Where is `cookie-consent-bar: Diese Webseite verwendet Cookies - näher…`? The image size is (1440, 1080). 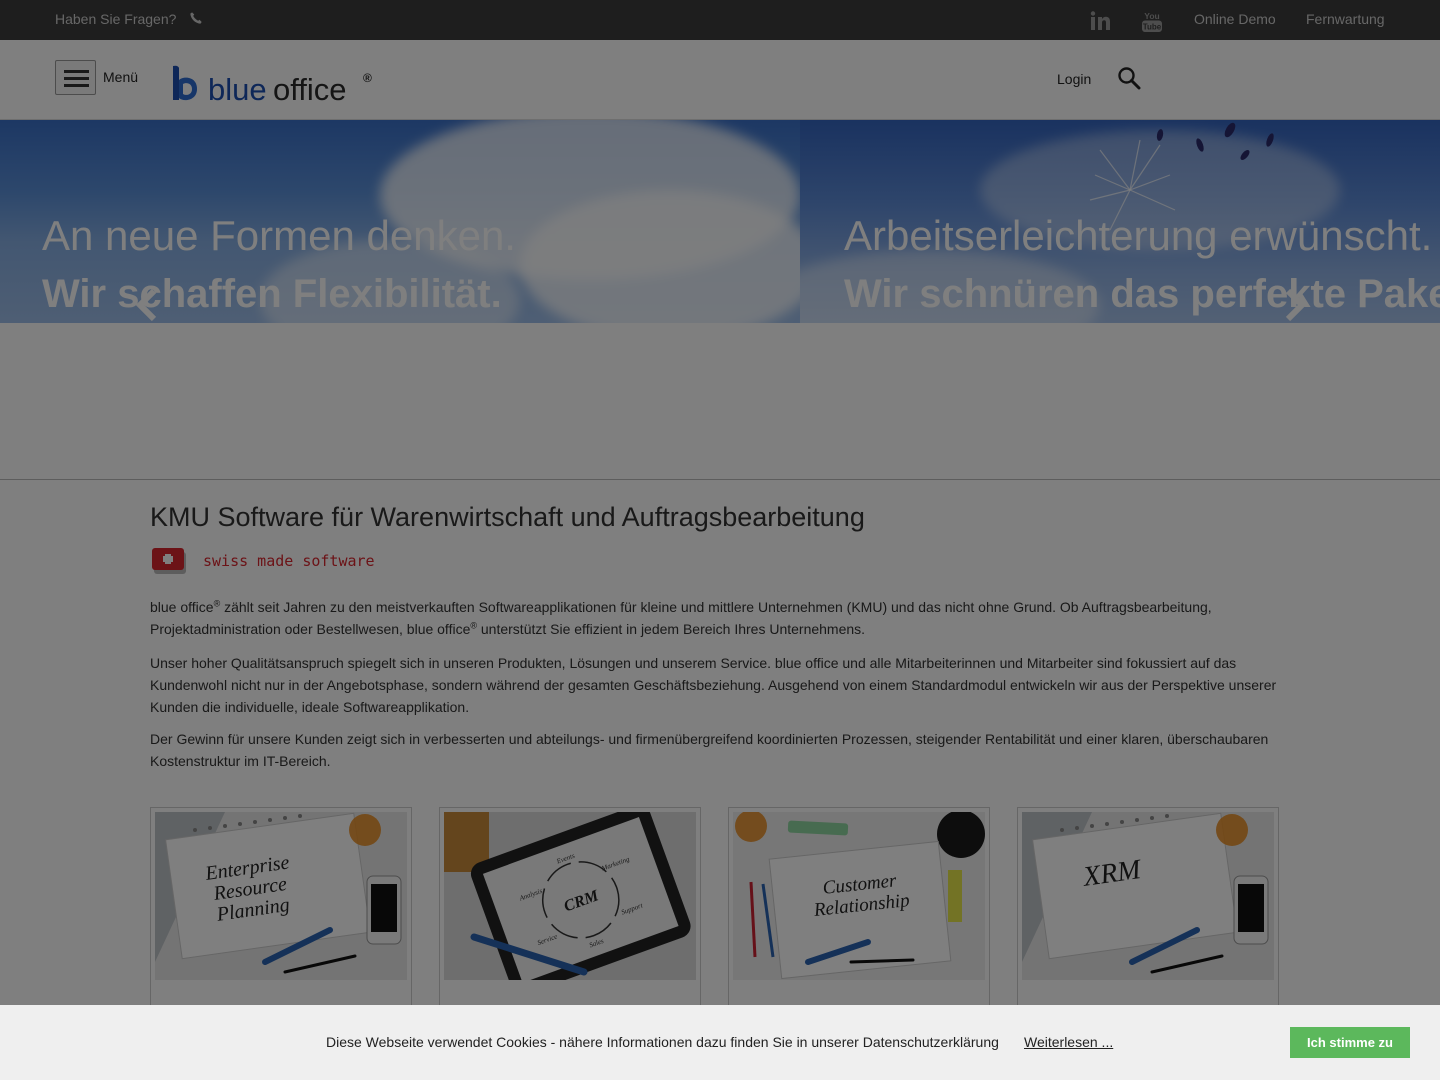 cookie-consent-bar: Diese Webseite verwendet Cookies - näher… is located at coordinates (720, 1042).